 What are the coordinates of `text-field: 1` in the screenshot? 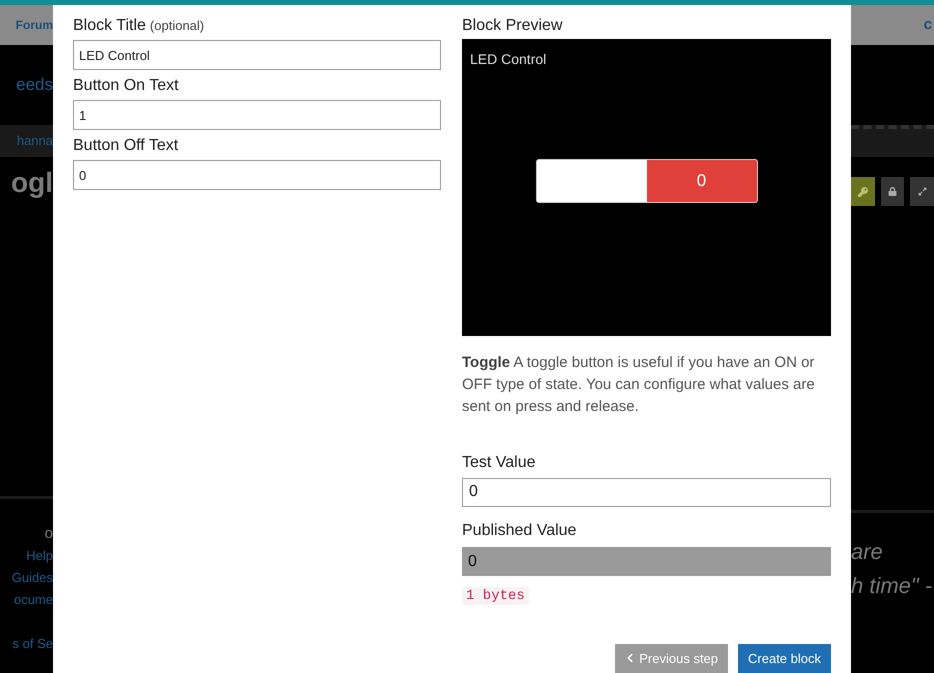 It's located at (257, 115).